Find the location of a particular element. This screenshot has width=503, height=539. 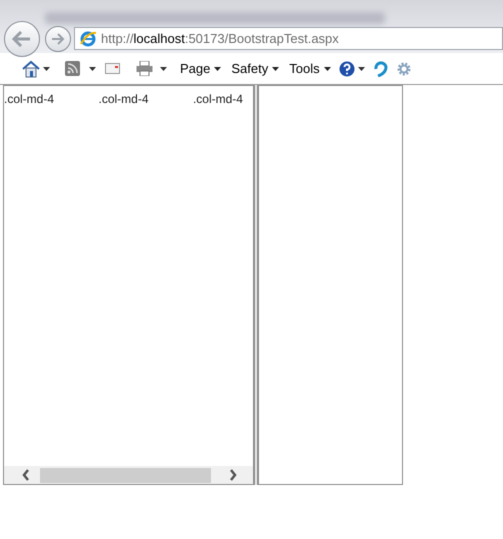

address-field: http://localhost:50173/BootstrapTest.aspx is located at coordinates (288, 38).